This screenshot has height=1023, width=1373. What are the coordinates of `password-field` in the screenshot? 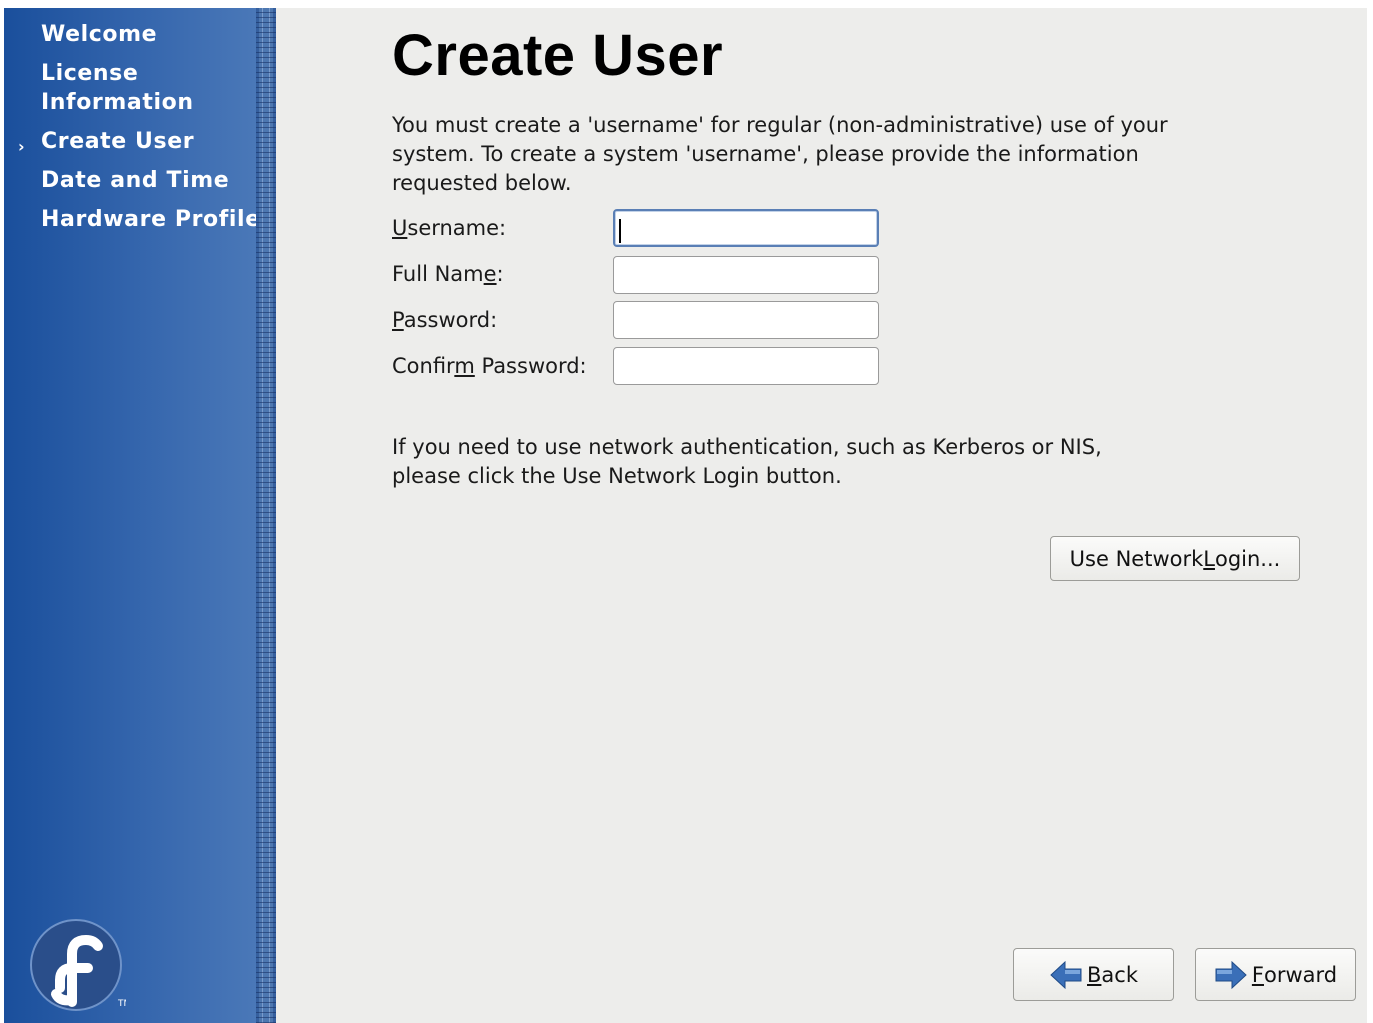 It's located at (746, 320).